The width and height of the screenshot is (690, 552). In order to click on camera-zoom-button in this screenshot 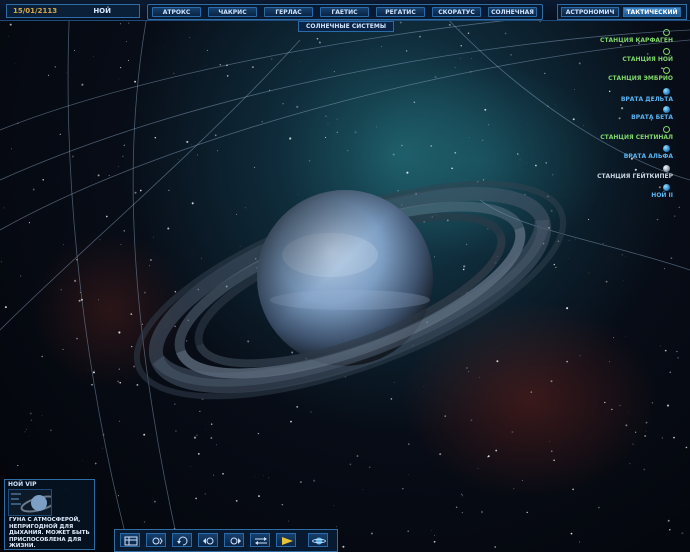, I will do `click(156, 540)`.